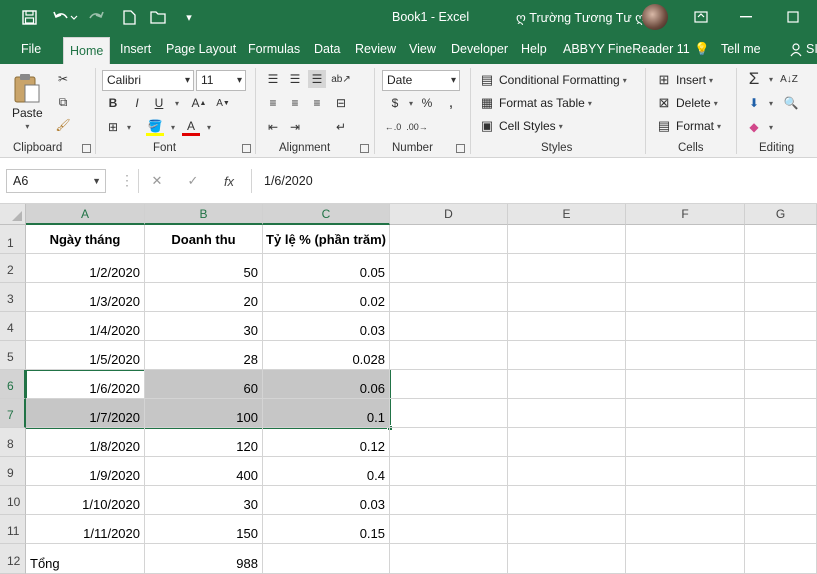 This screenshot has height=574, width=817. Describe the element at coordinates (204, 529) in the screenshot. I see `cell-b11: 150` at that location.